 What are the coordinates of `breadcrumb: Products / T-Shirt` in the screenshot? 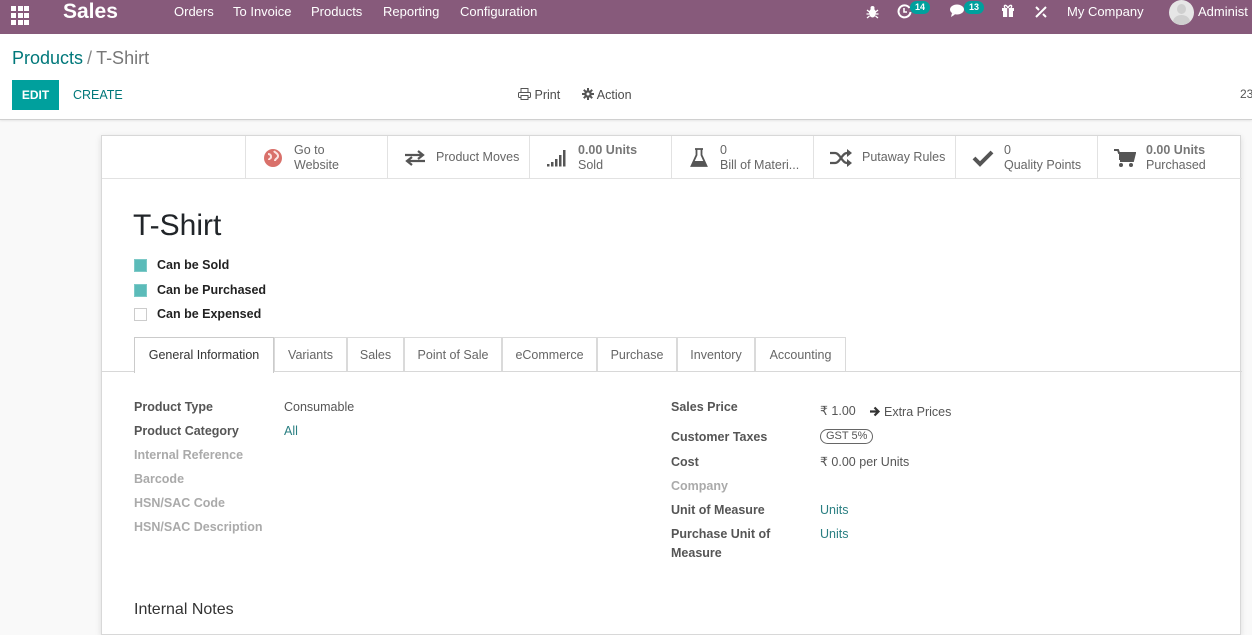 It's located at (80, 58).